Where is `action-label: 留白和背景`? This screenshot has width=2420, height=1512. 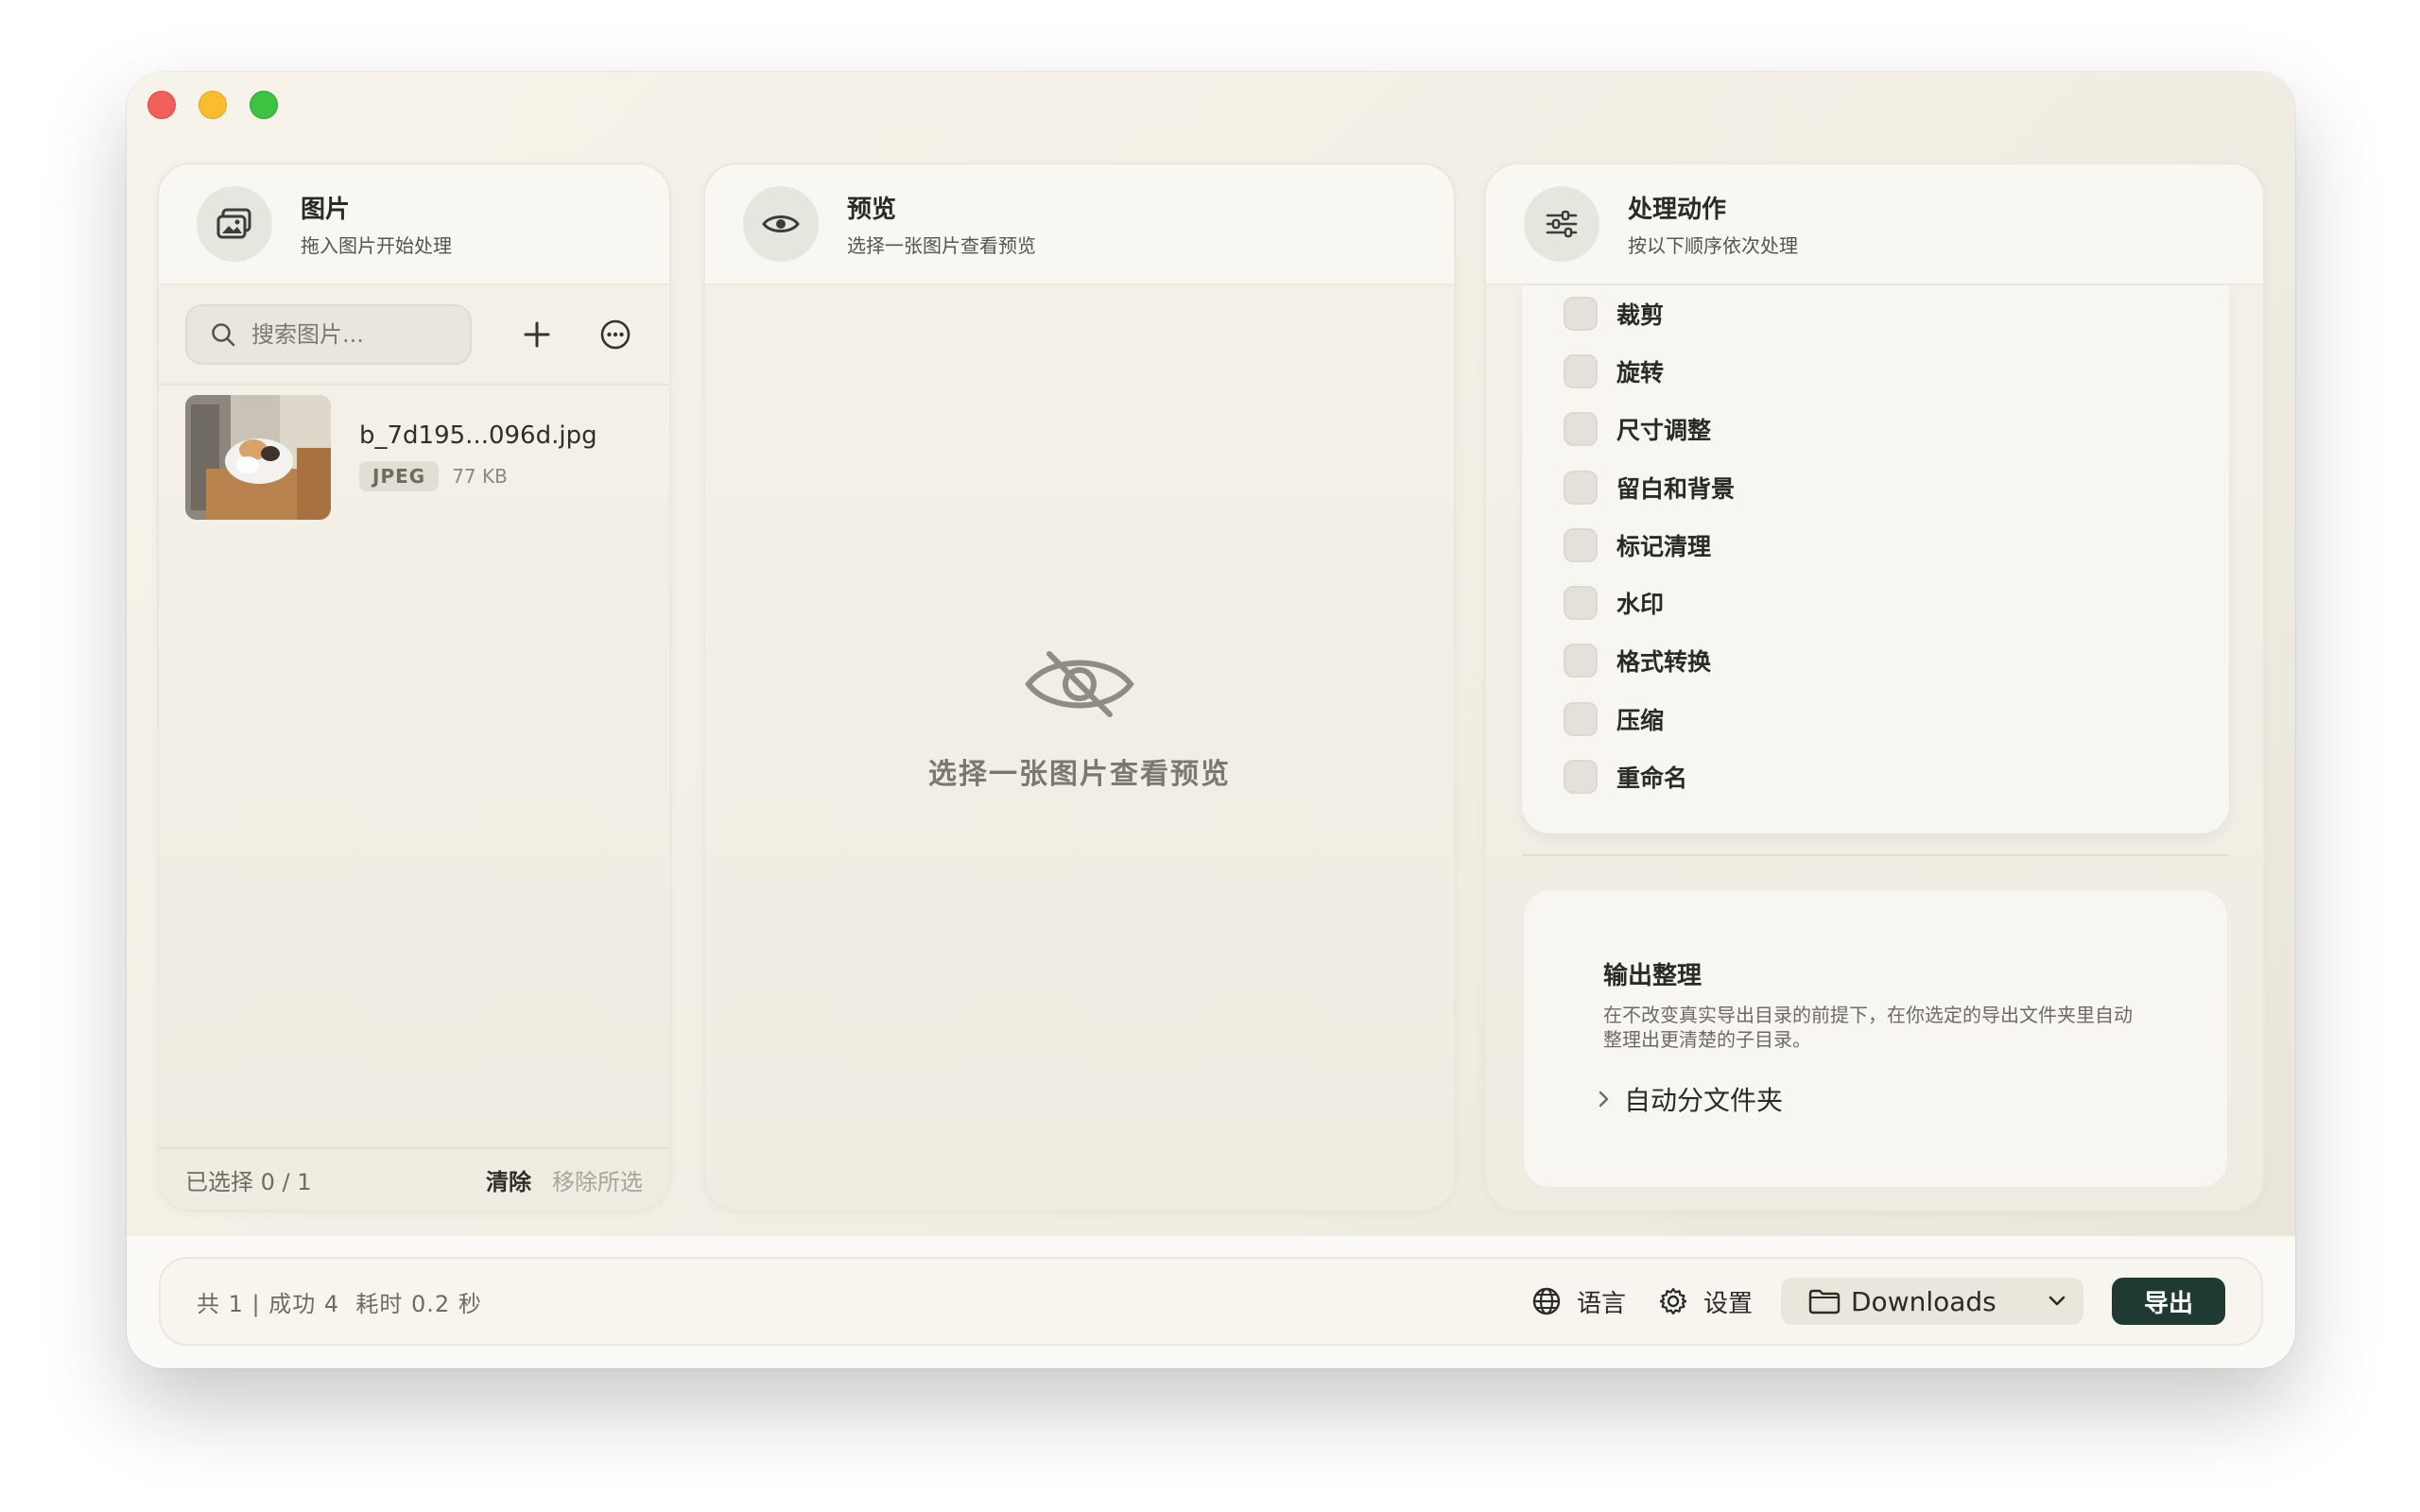
action-label: 留白和背景 is located at coordinates (1676, 489).